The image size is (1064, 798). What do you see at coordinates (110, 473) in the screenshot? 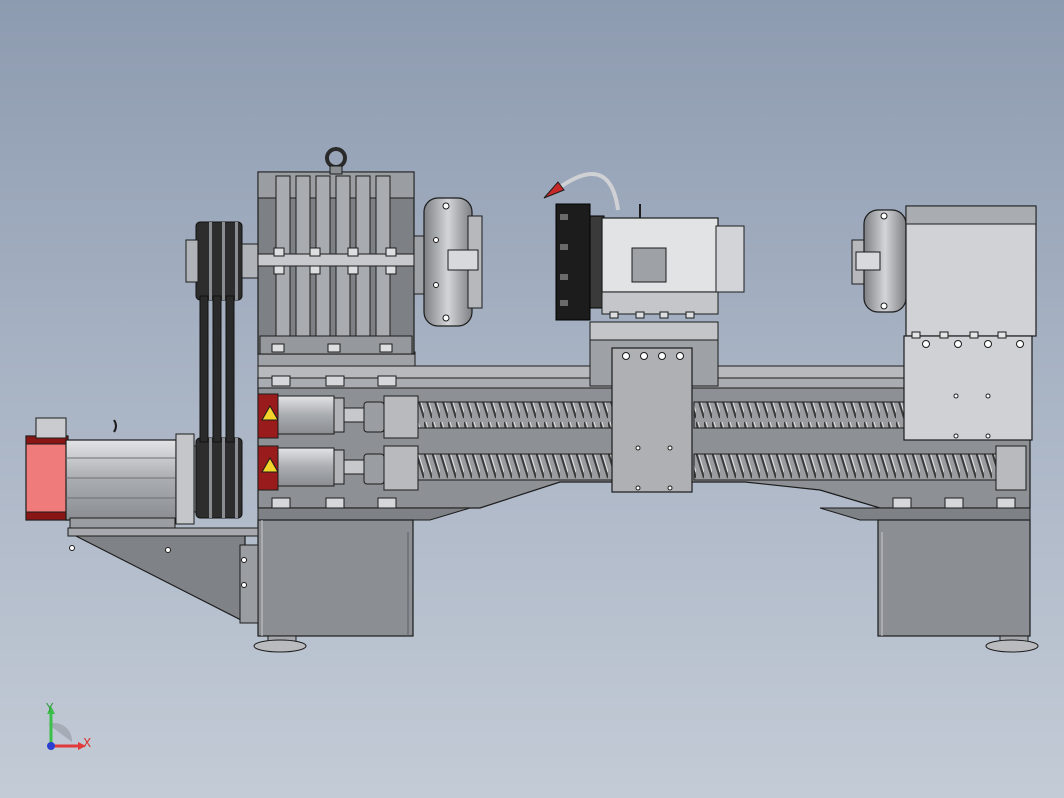
I see `main-motor` at bounding box center [110, 473].